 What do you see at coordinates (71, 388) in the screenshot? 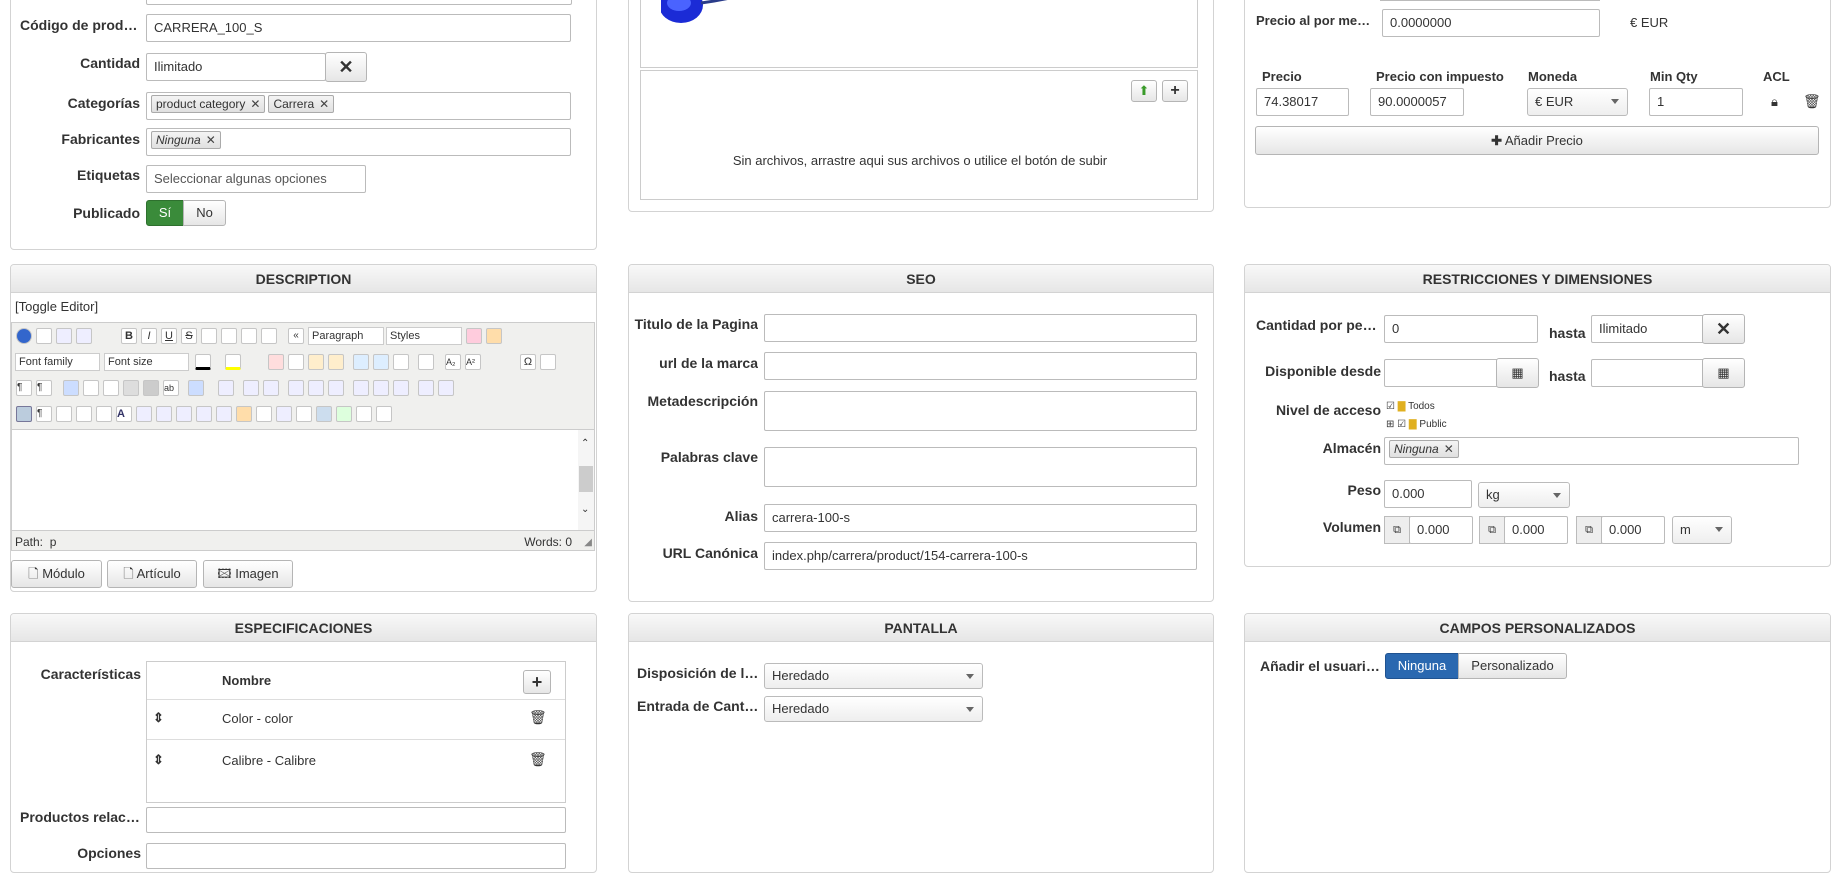
I see `fullscreen-icon` at bounding box center [71, 388].